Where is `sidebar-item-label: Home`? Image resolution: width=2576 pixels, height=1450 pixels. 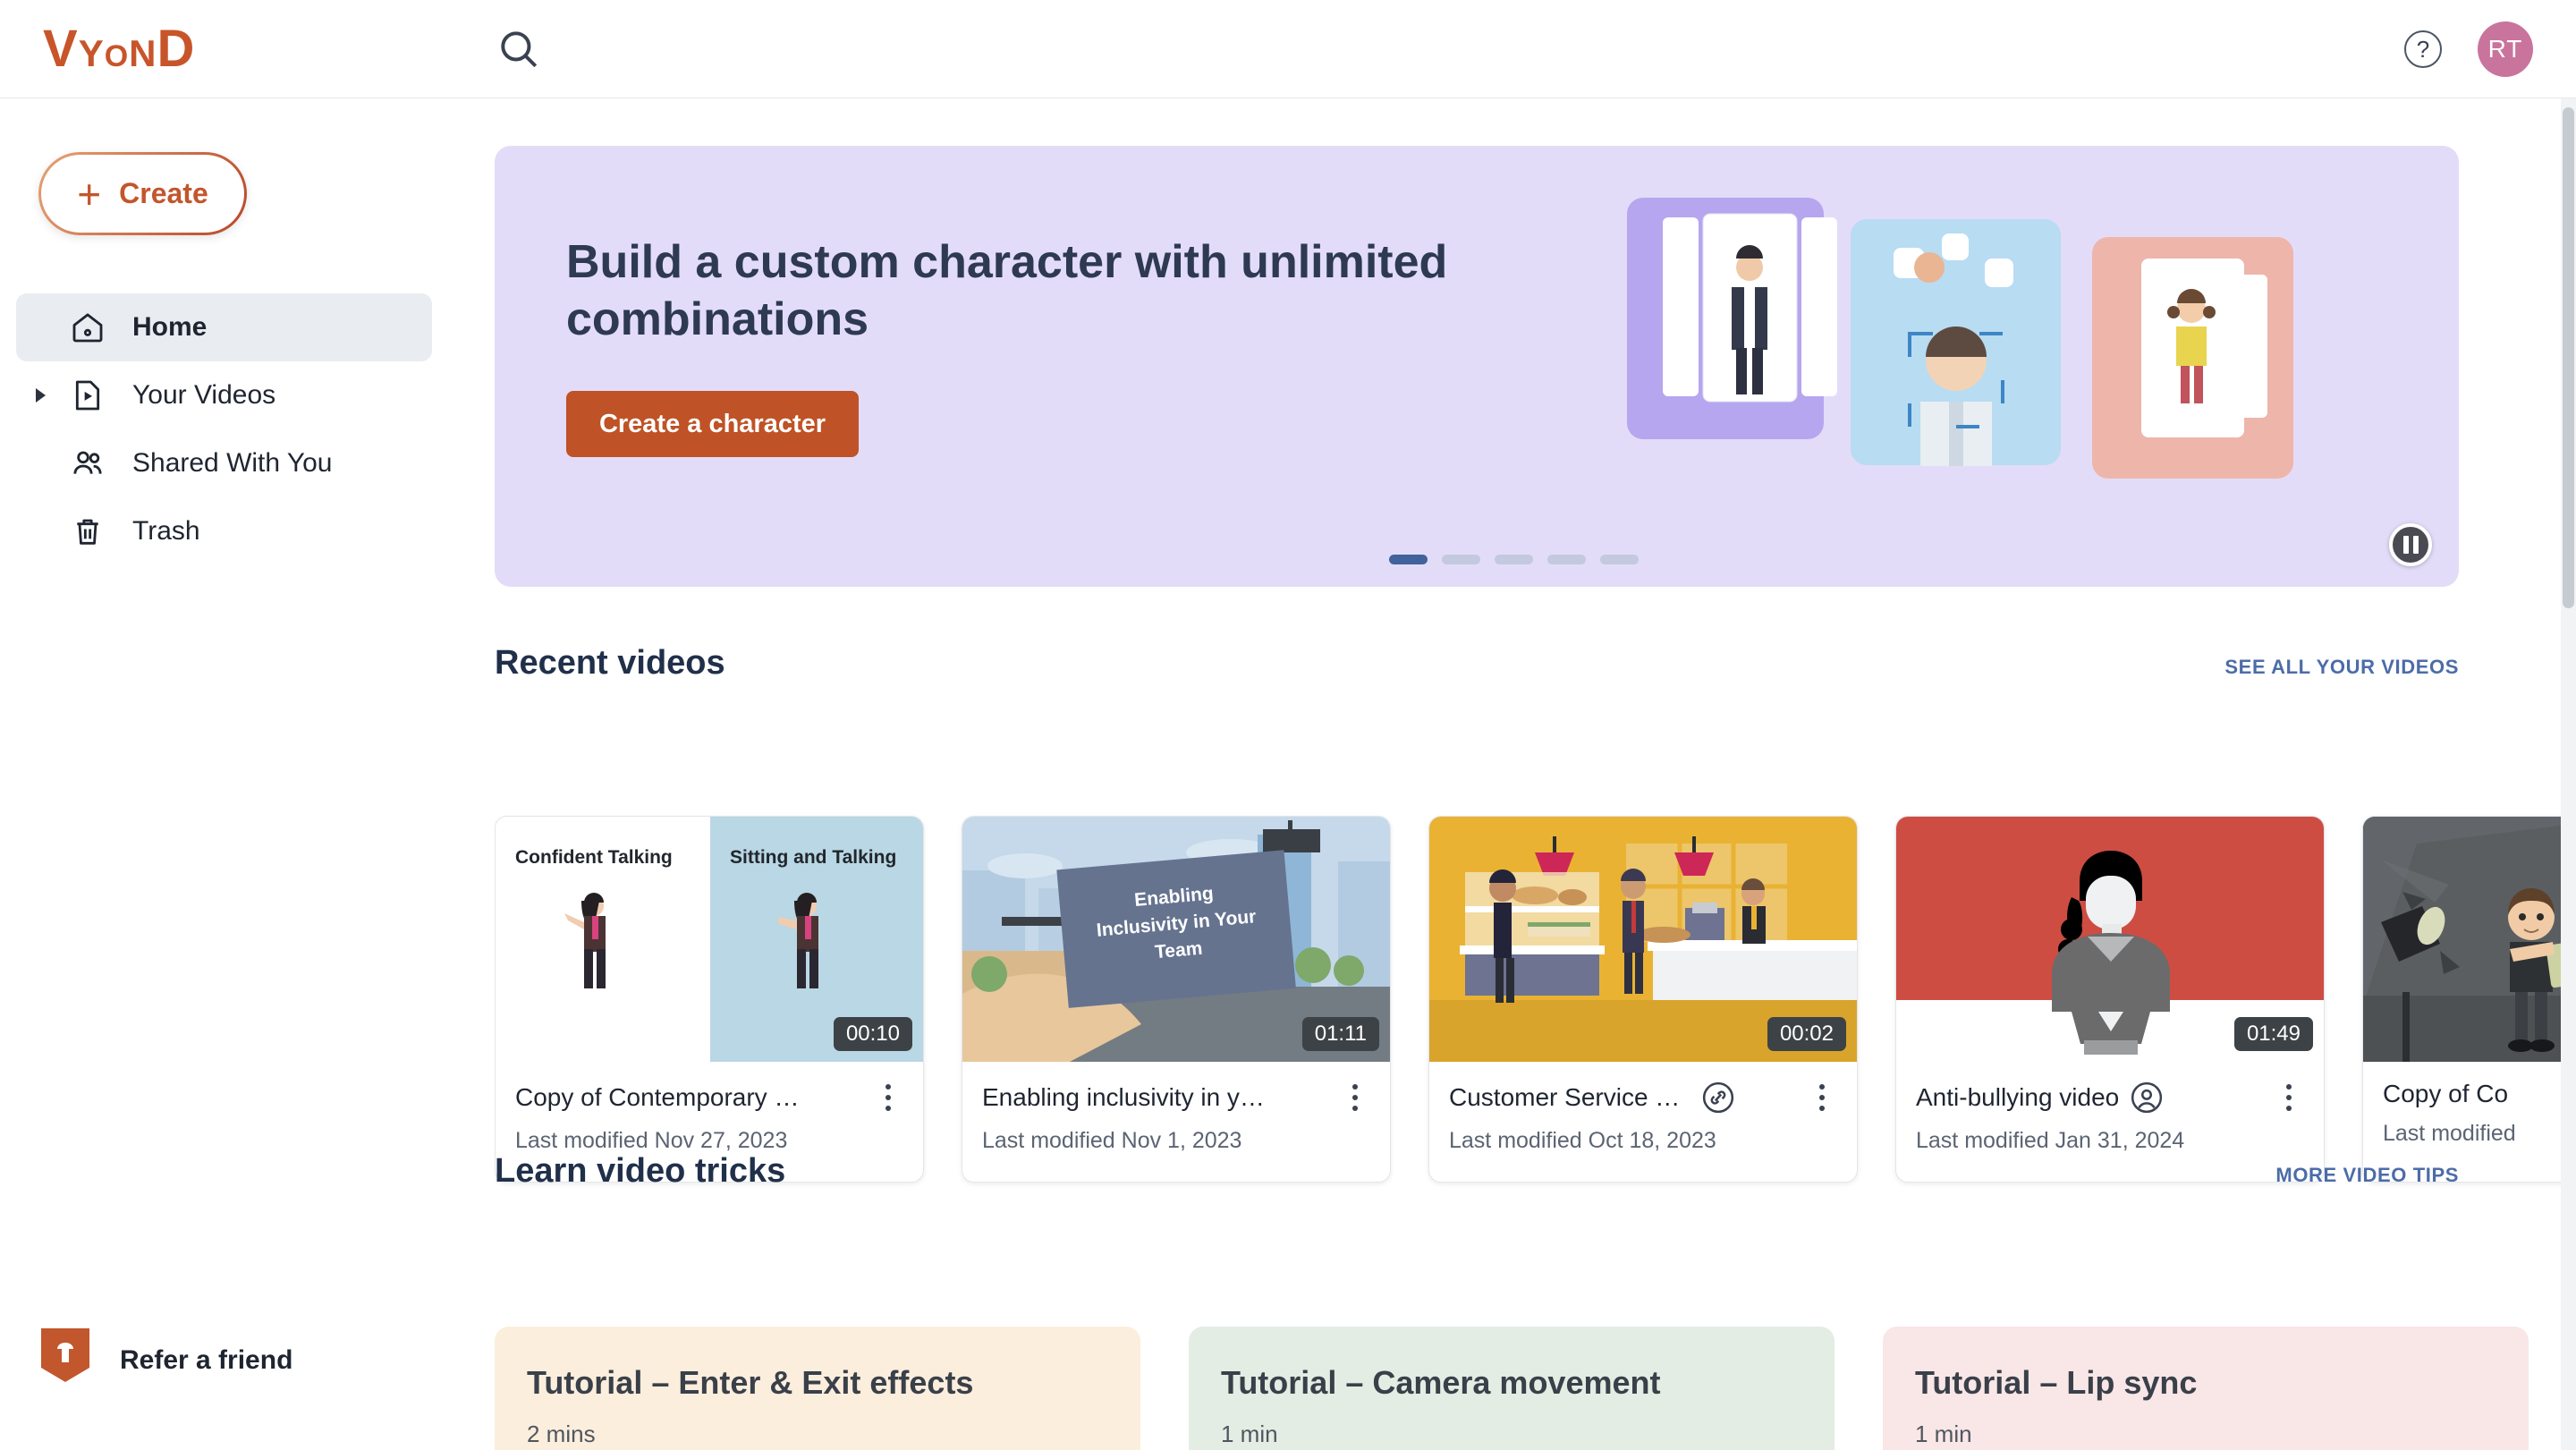
sidebar-item-label: Home is located at coordinates (170, 327).